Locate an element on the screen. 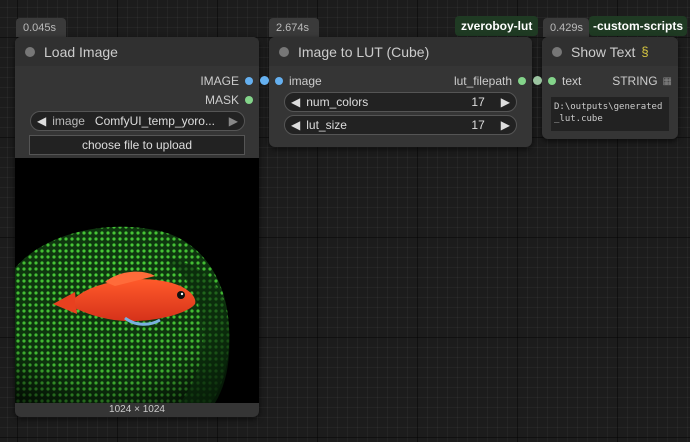  output-mask-label: MASK is located at coordinates (221, 100).